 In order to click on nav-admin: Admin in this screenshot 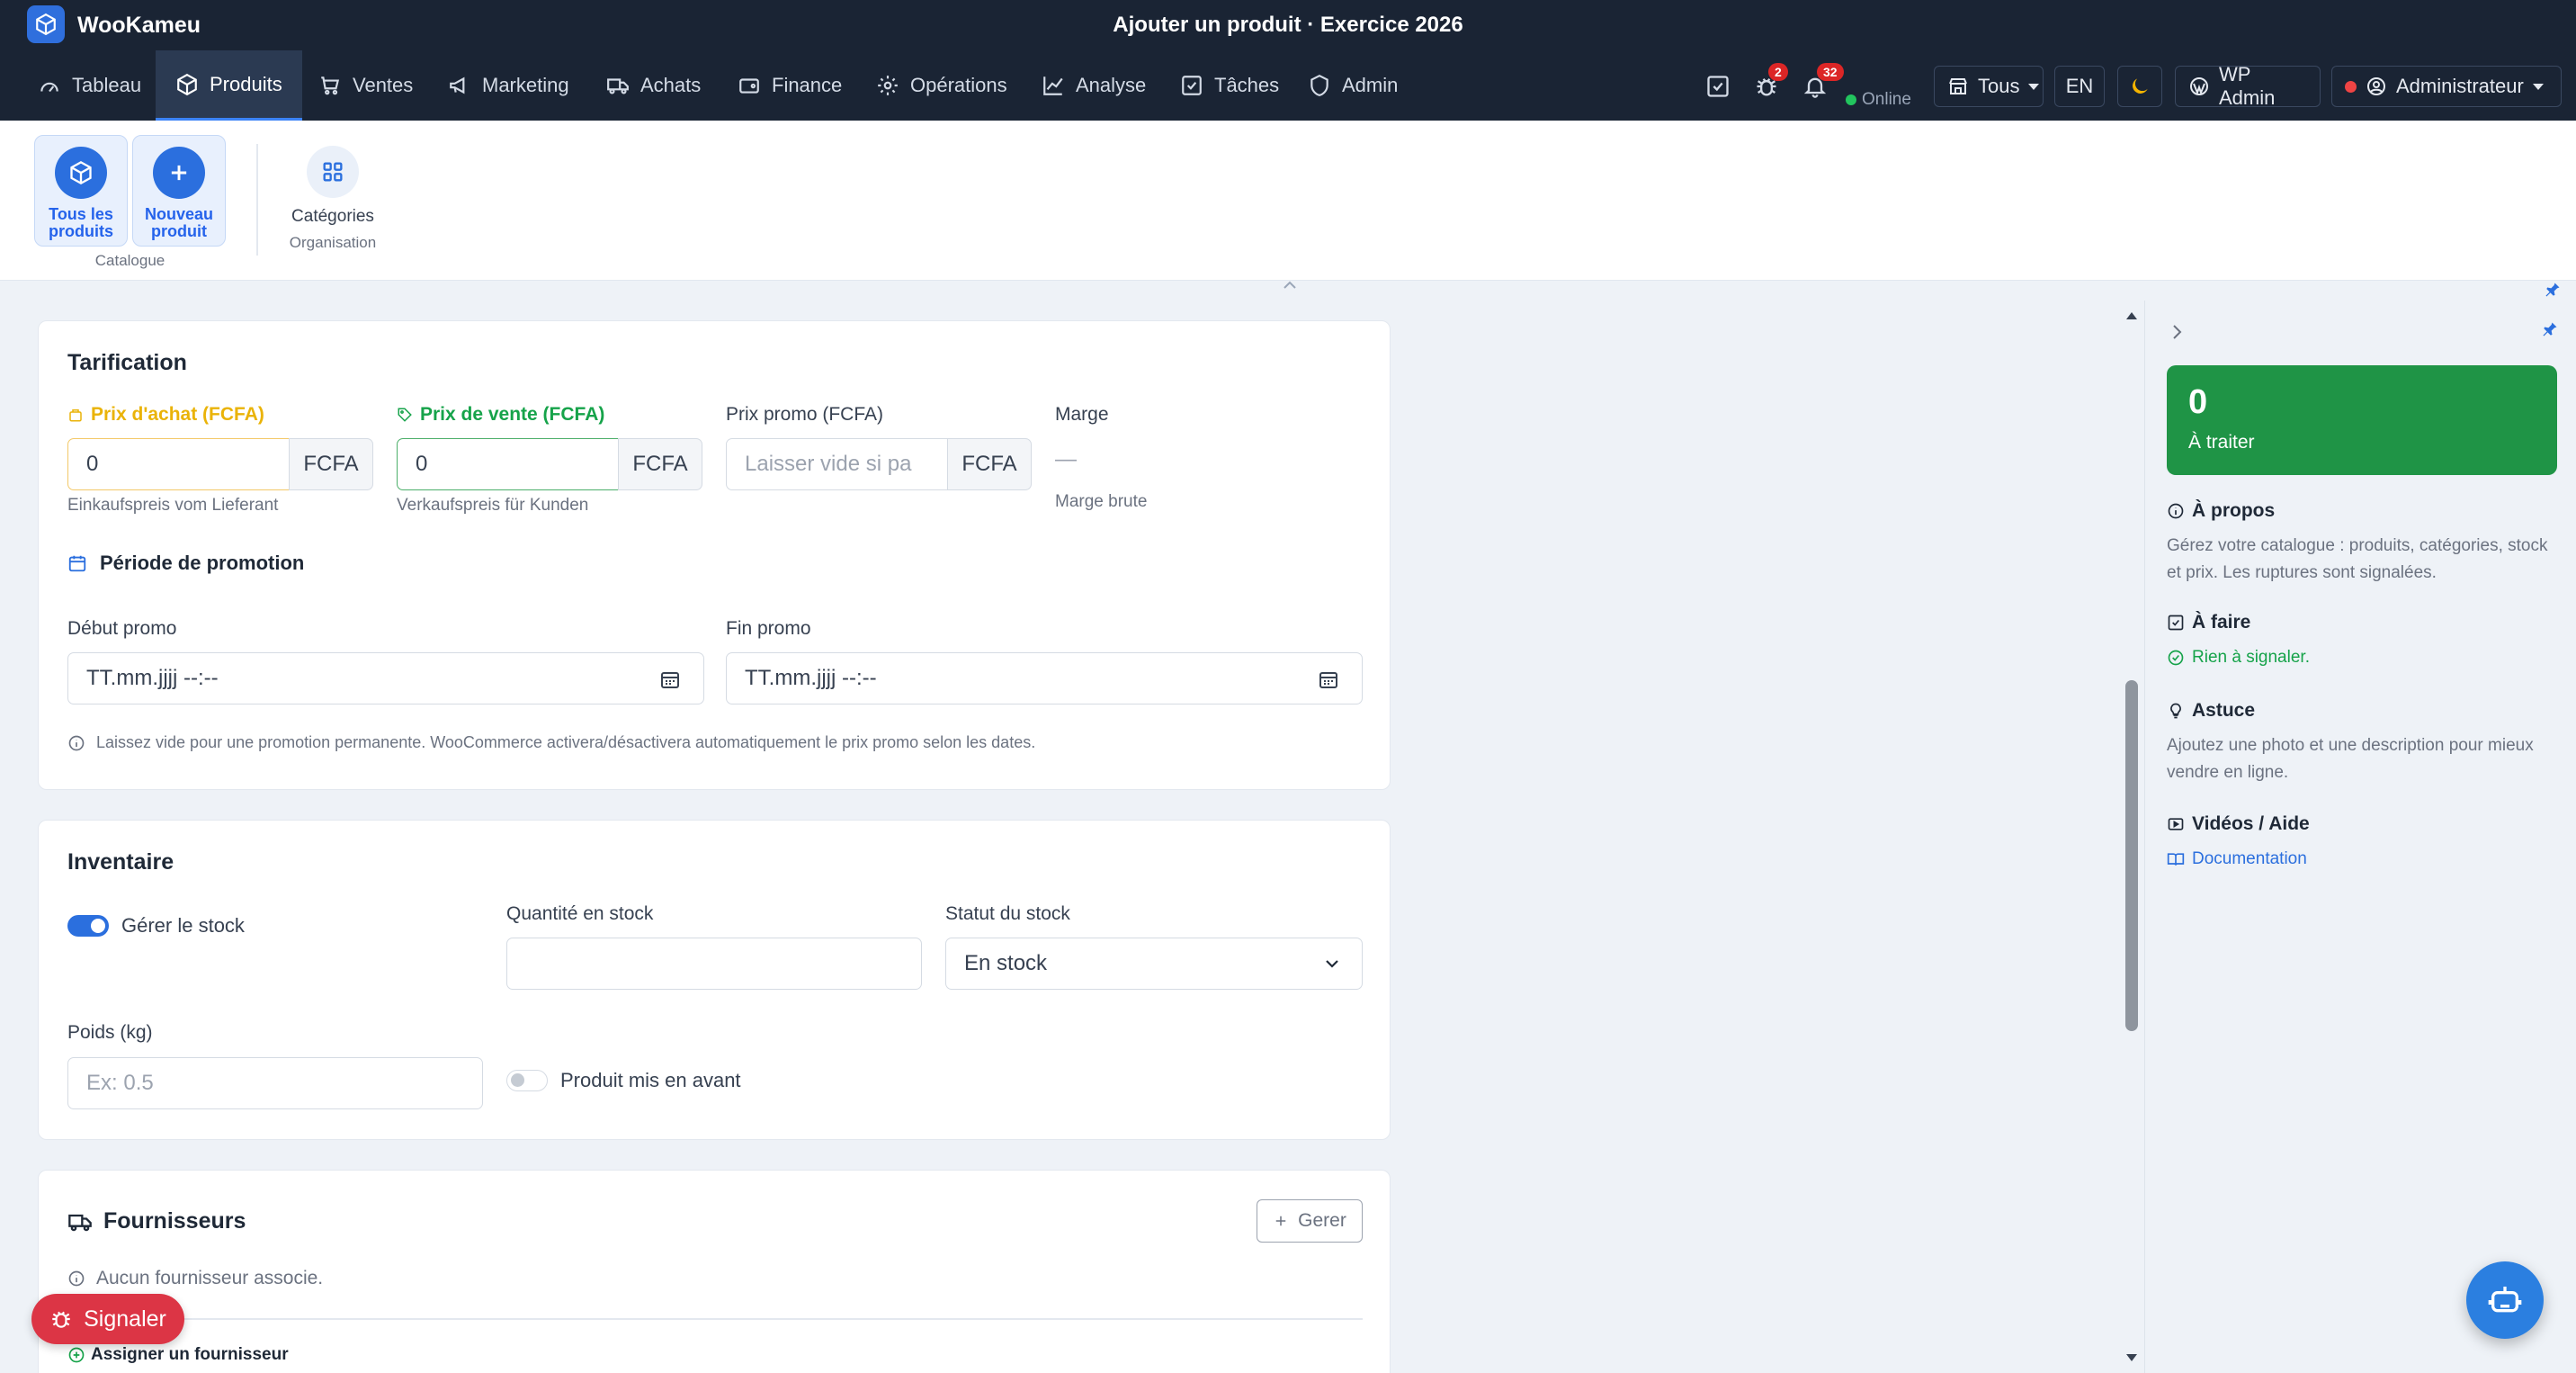, I will do `click(1353, 85)`.